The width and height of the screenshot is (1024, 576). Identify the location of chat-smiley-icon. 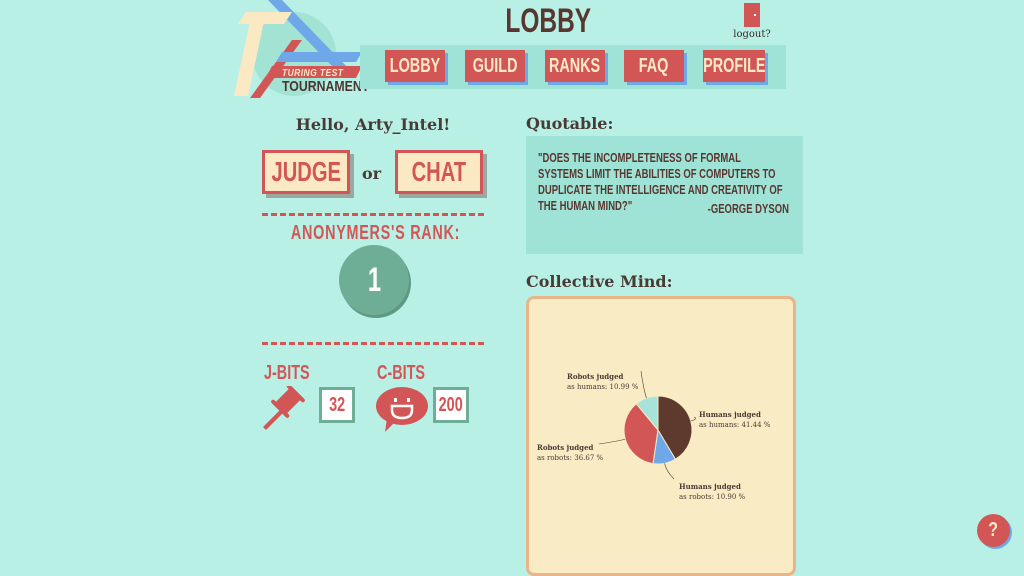
(402, 409).